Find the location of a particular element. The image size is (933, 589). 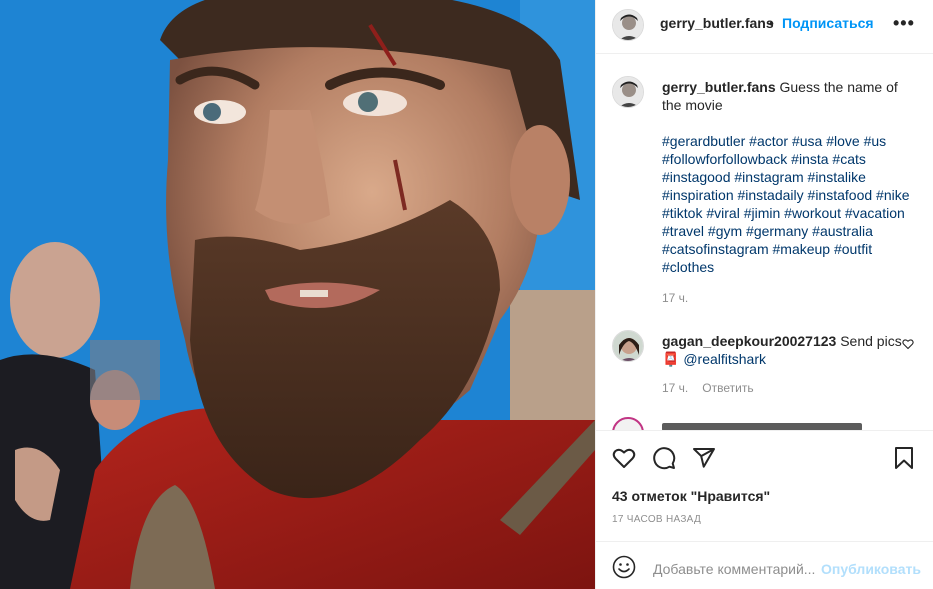

likes-count: 43 отметок "Нравится" is located at coordinates (691, 496).